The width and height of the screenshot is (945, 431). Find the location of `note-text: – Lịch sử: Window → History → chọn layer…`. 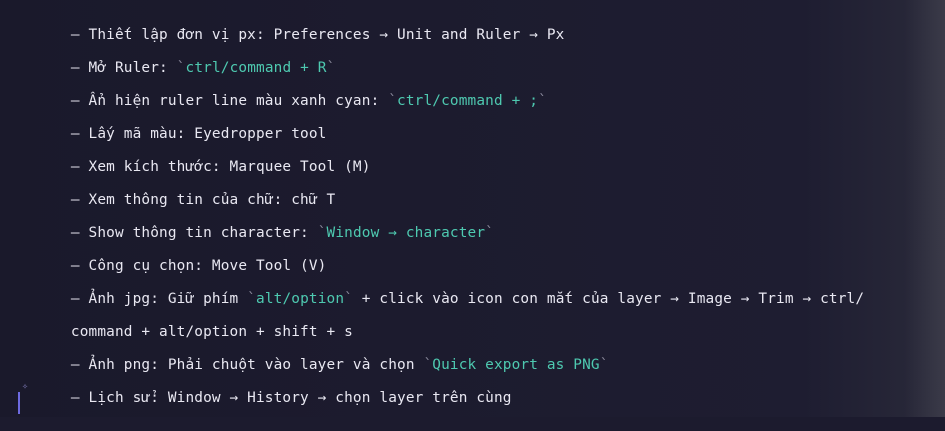

note-text: – Lịch sử: Window → History → chọn layer… is located at coordinates (291, 398).